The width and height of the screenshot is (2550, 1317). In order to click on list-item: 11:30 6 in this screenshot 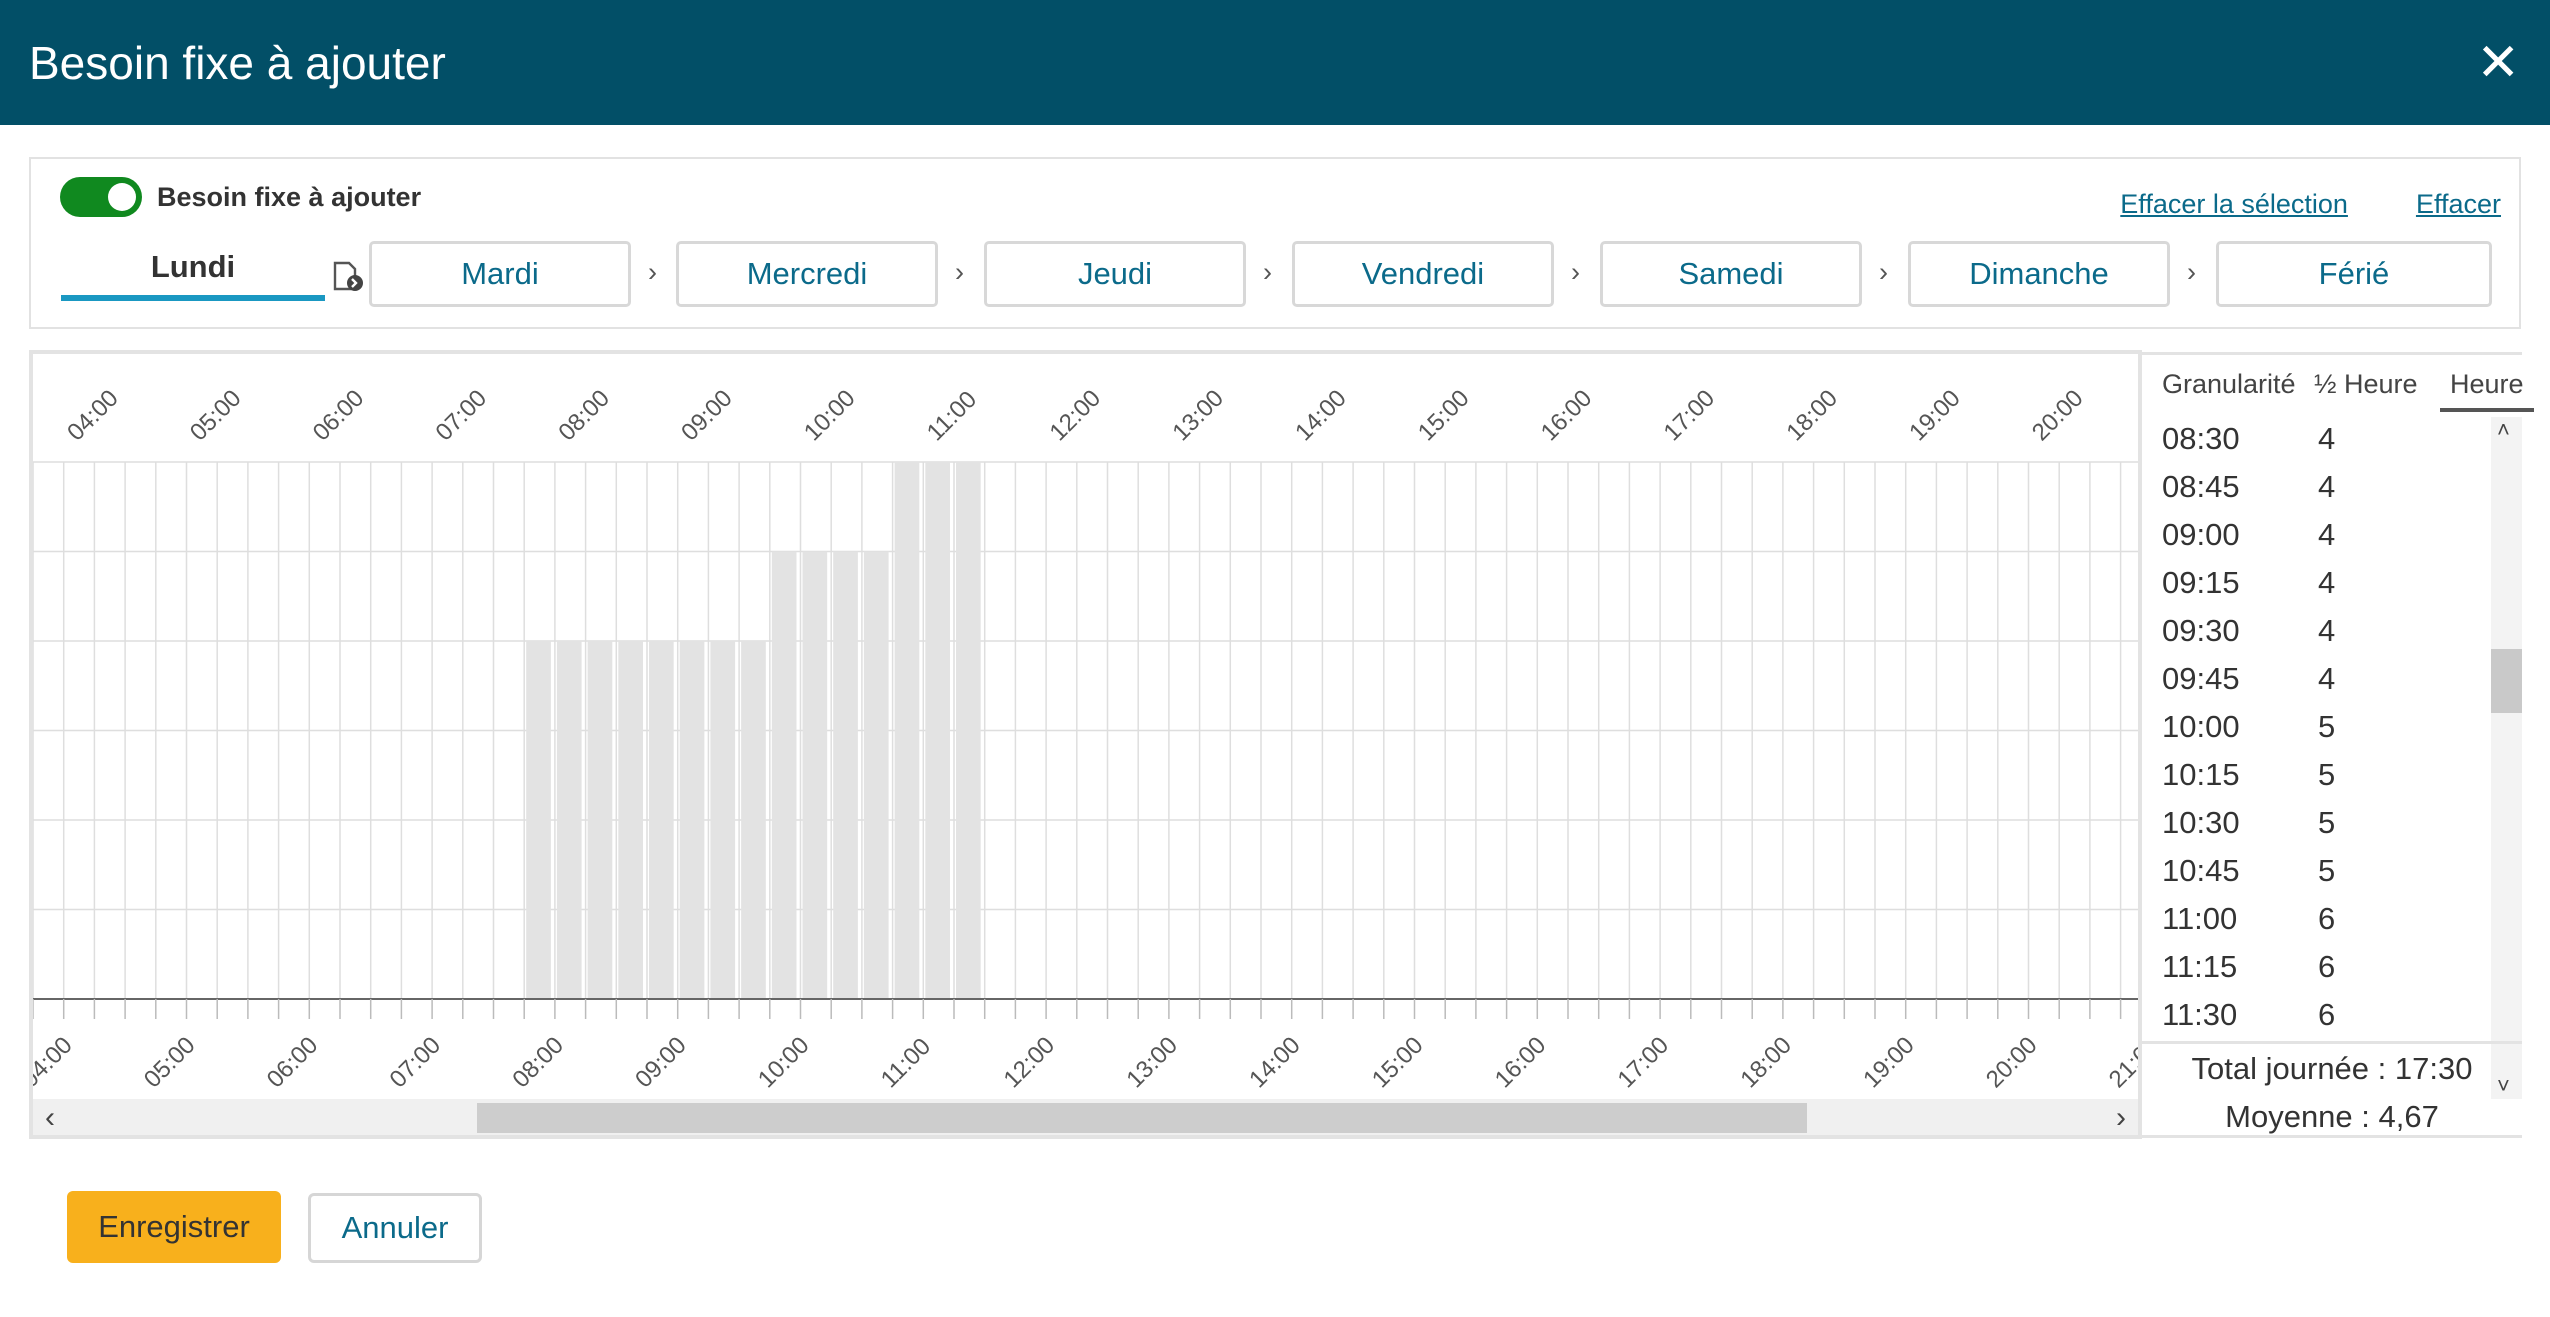, I will do `click(2327, 1015)`.